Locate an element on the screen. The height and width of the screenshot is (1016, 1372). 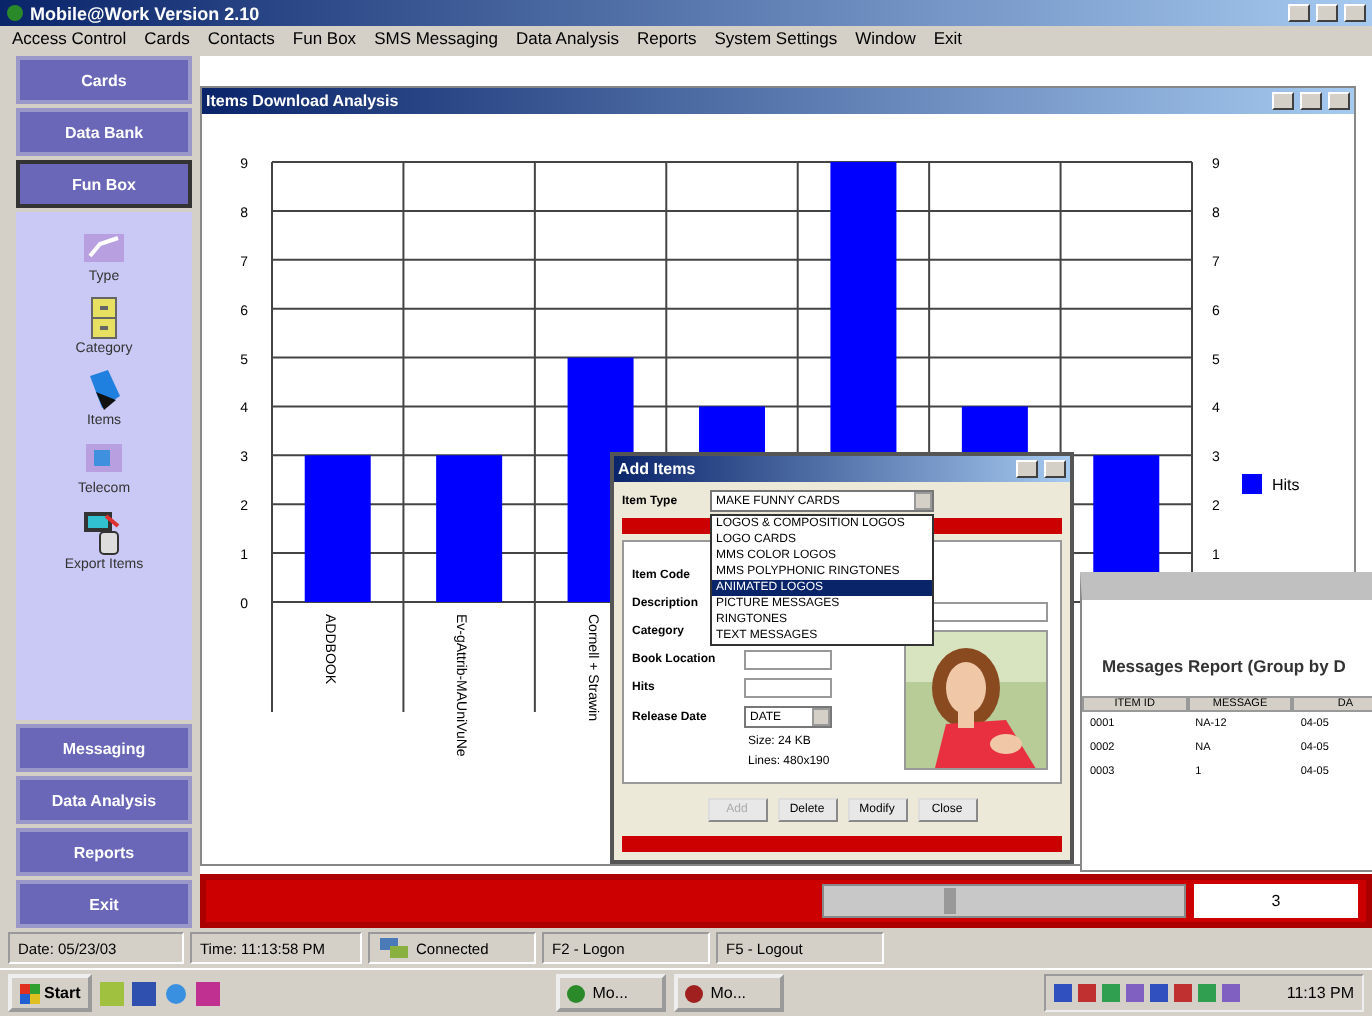
sidebar-button: Reports is located at coordinates (104, 852).